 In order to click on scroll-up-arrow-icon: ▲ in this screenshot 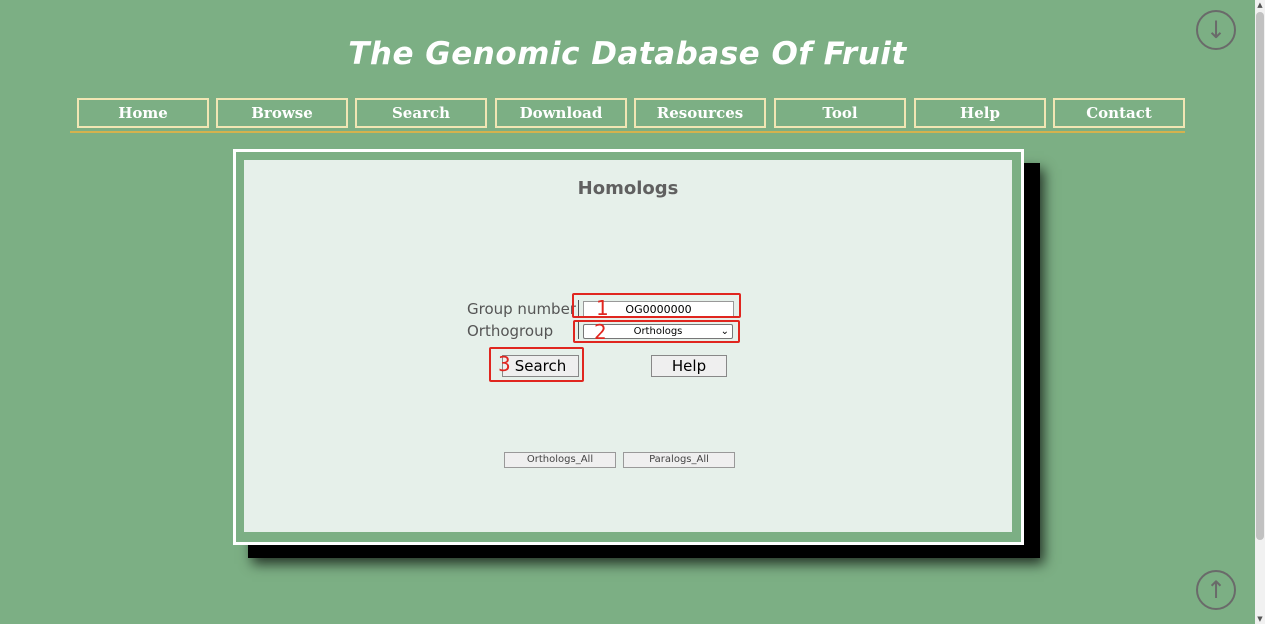, I will do `click(1260, 5)`.